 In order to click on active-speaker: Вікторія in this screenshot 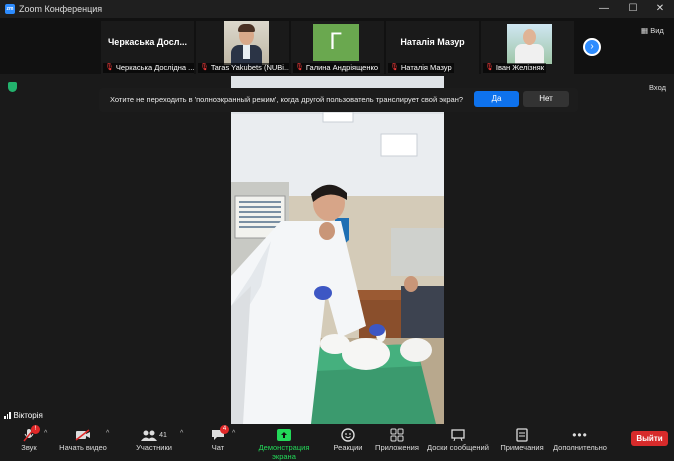, I will do `click(23, 415)`.